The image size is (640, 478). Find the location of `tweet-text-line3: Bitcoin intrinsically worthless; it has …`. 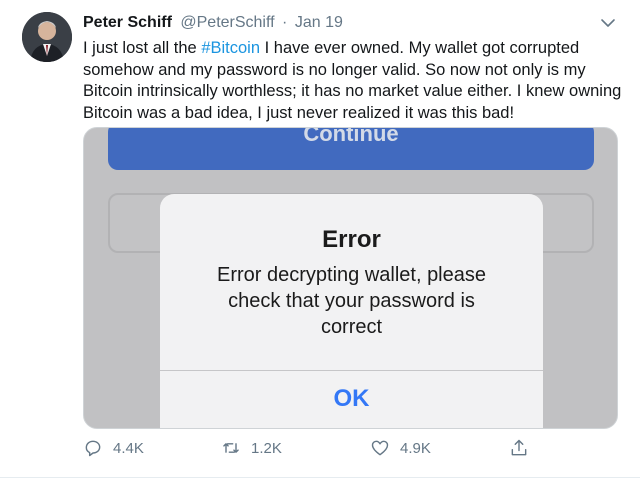

tweet-text-line3: Bitcoin intrinsically worthless; it has … is located at coordinates (352, 91).